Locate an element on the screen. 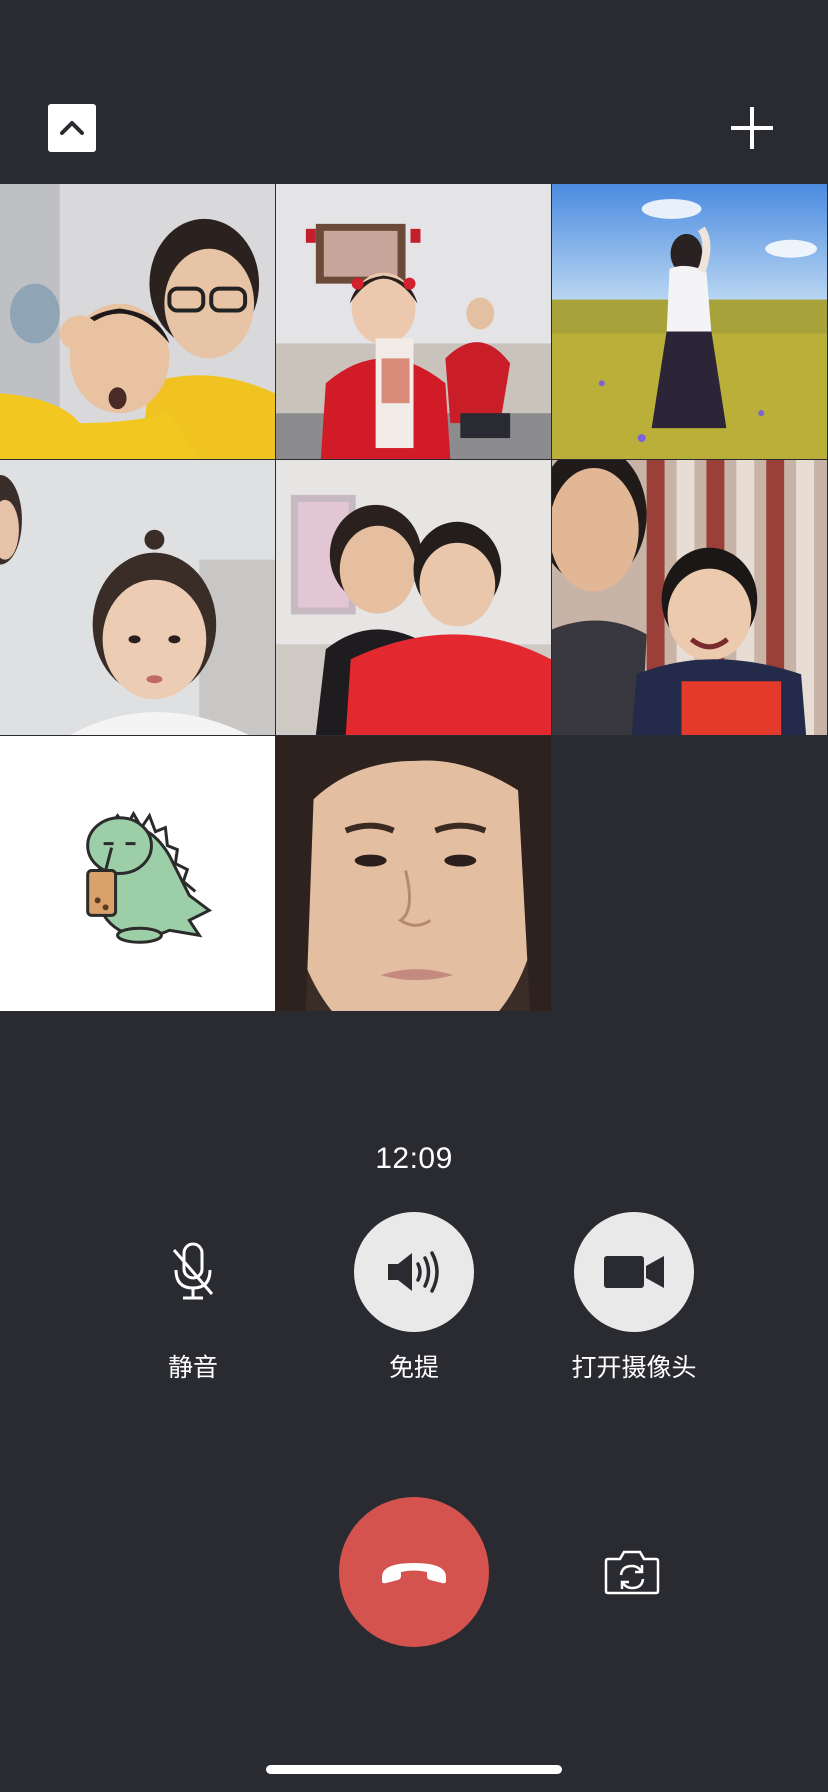 Image resolution: width=828 pixels, height=1792 pixels. switch-camera-icon is located at coordinates (632, 1572).